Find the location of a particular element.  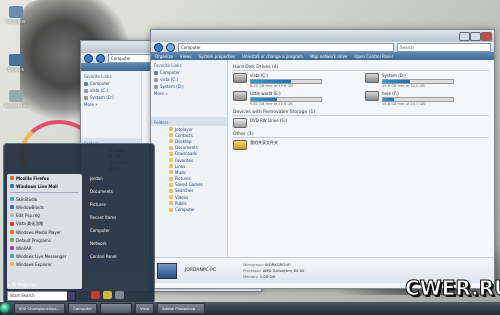

lock-icon is located at coordinates (107, 295).